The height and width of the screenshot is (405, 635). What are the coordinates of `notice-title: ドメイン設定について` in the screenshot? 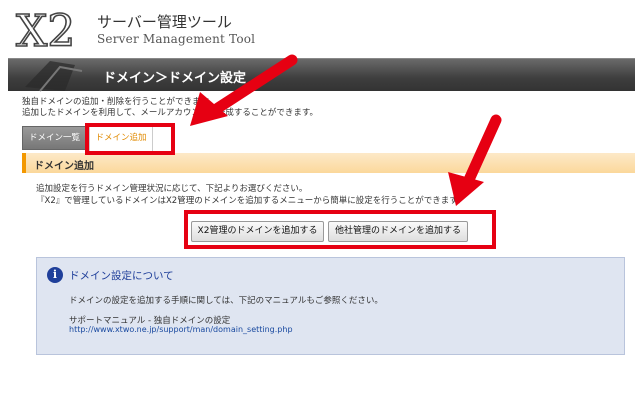 It's located at (121, 276).